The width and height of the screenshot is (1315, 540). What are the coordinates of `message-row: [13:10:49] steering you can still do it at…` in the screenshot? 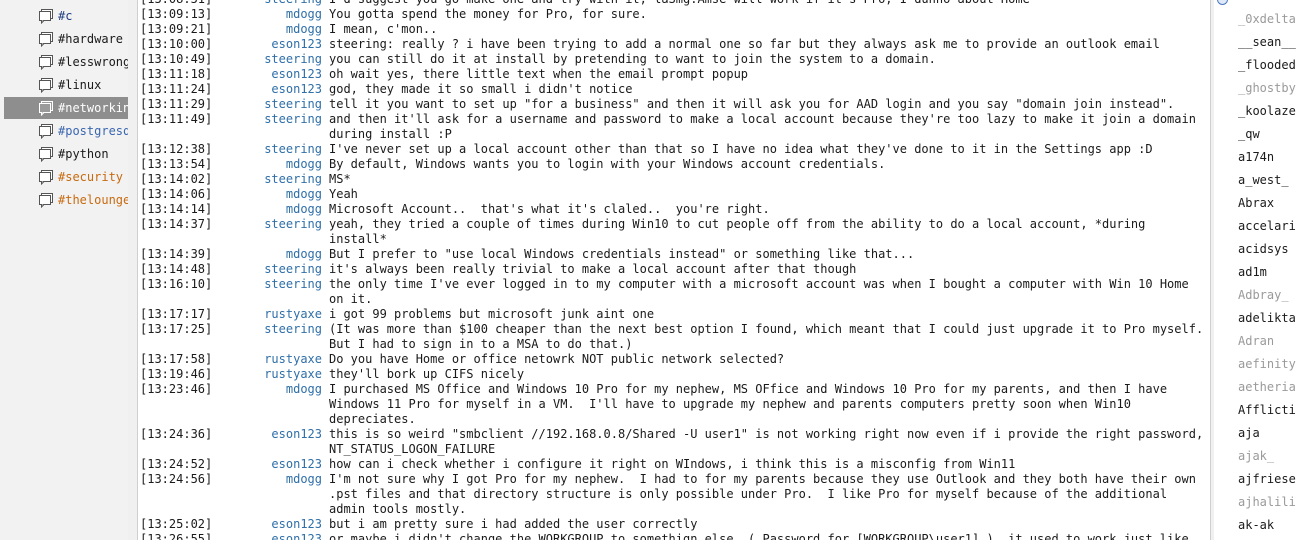 It's located at (674, 59).